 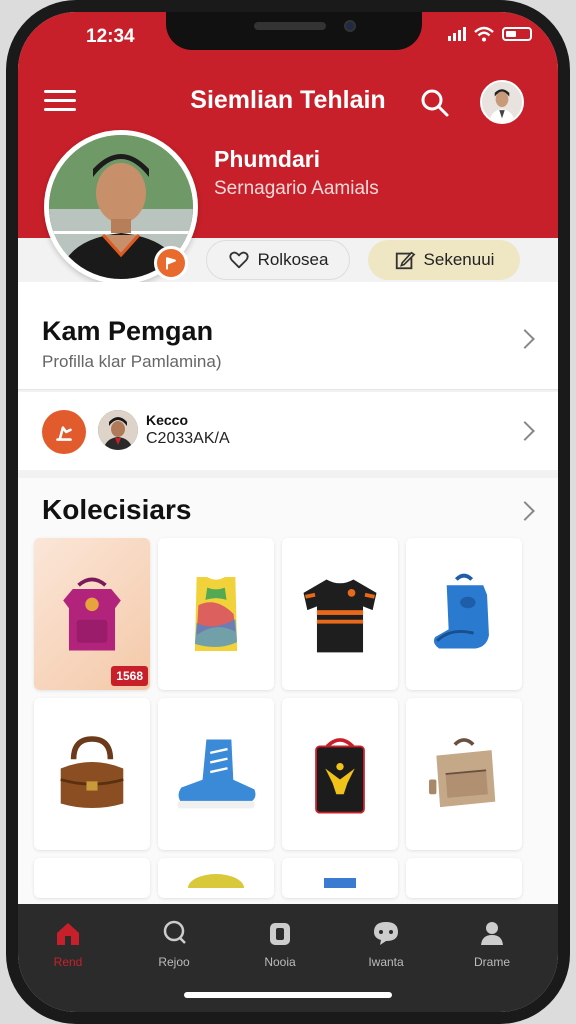 I want to click on contact-avatar, so click(x=118, y=430).